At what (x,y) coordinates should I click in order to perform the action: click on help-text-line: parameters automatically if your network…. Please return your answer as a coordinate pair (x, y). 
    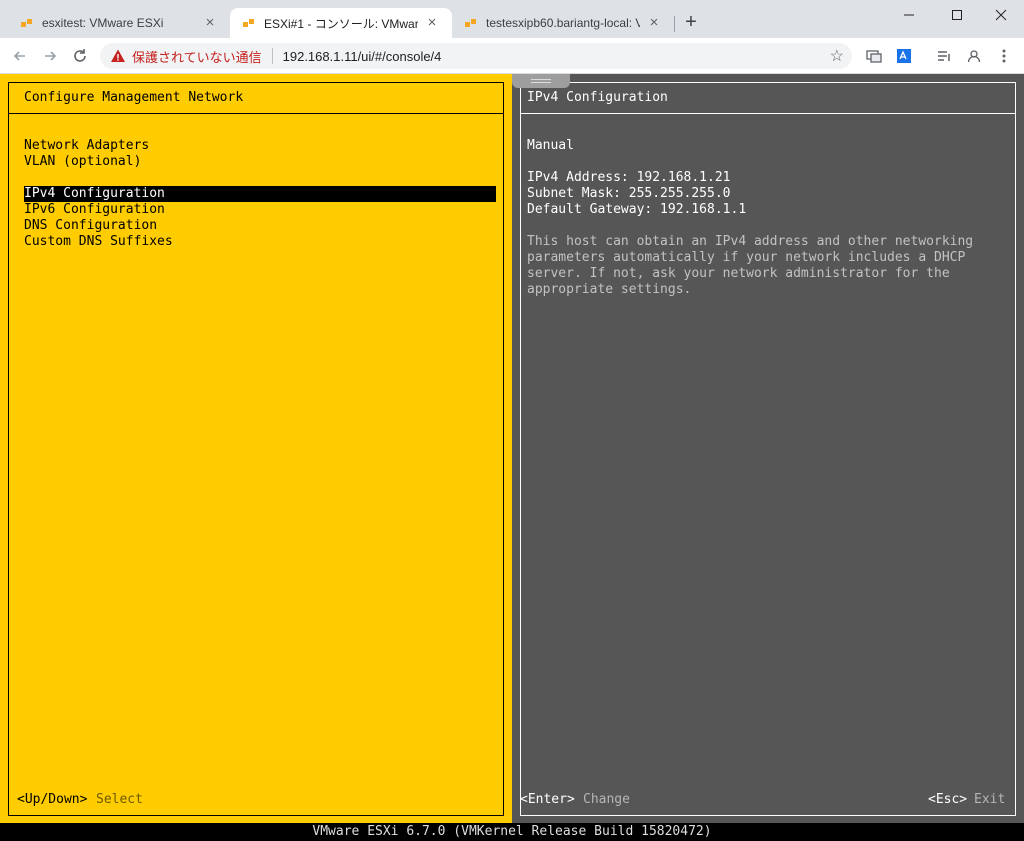
    Looking at the image, I should click on (746, 257).